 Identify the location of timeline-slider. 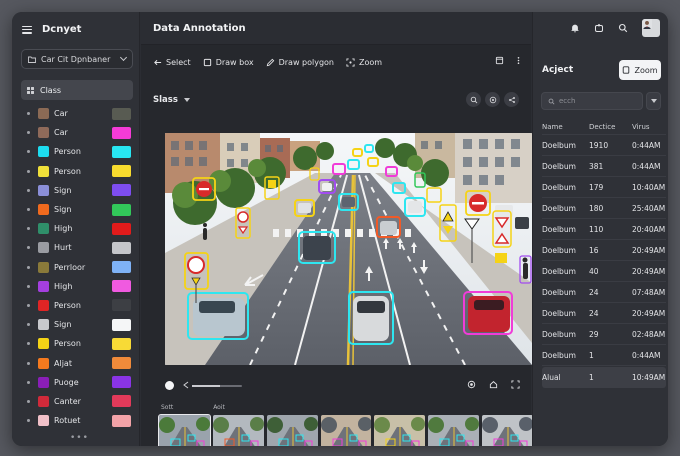
(217, 386).